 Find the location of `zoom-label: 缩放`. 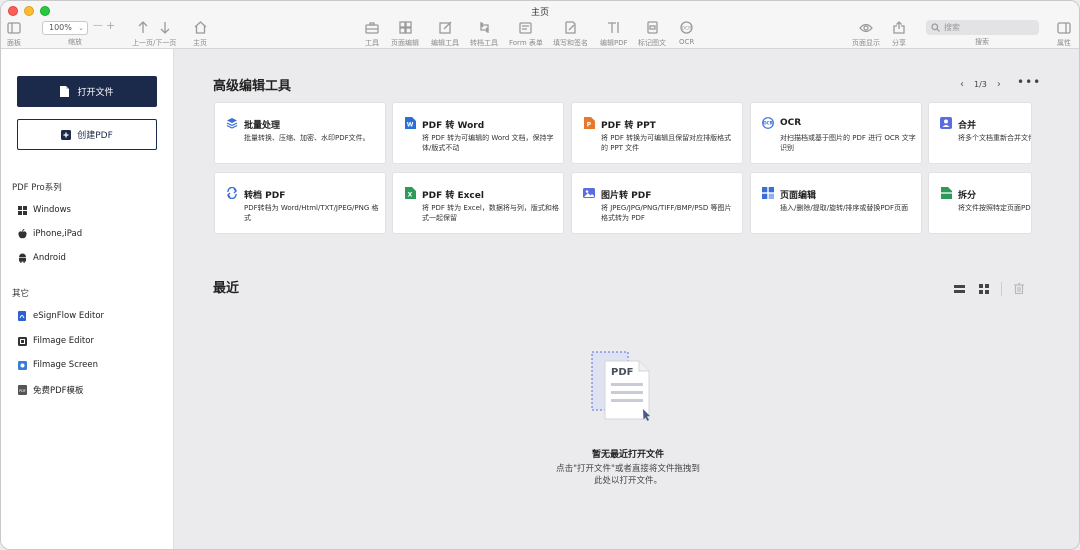

zoom-label: 缩放 is located at coordinates (75, 42).